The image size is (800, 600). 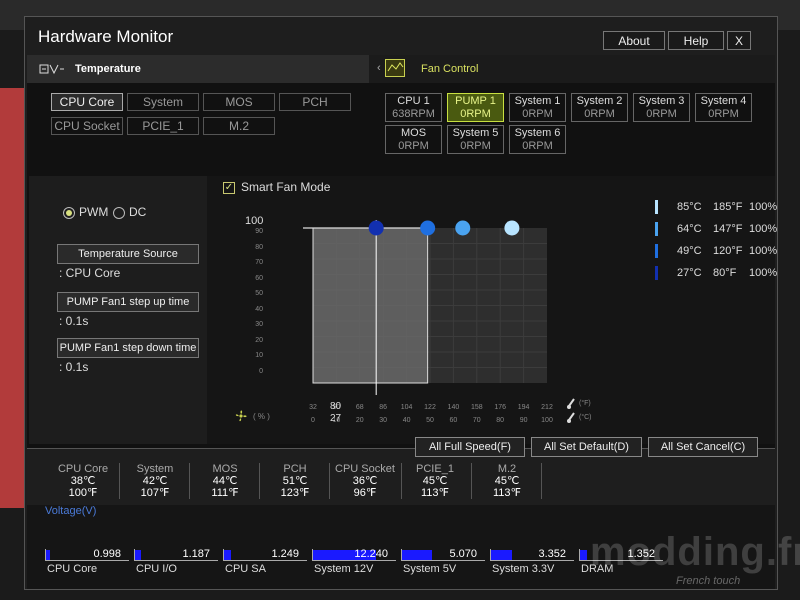 I want to click on voltage-value: 1.187, so click(x=196, y=554).